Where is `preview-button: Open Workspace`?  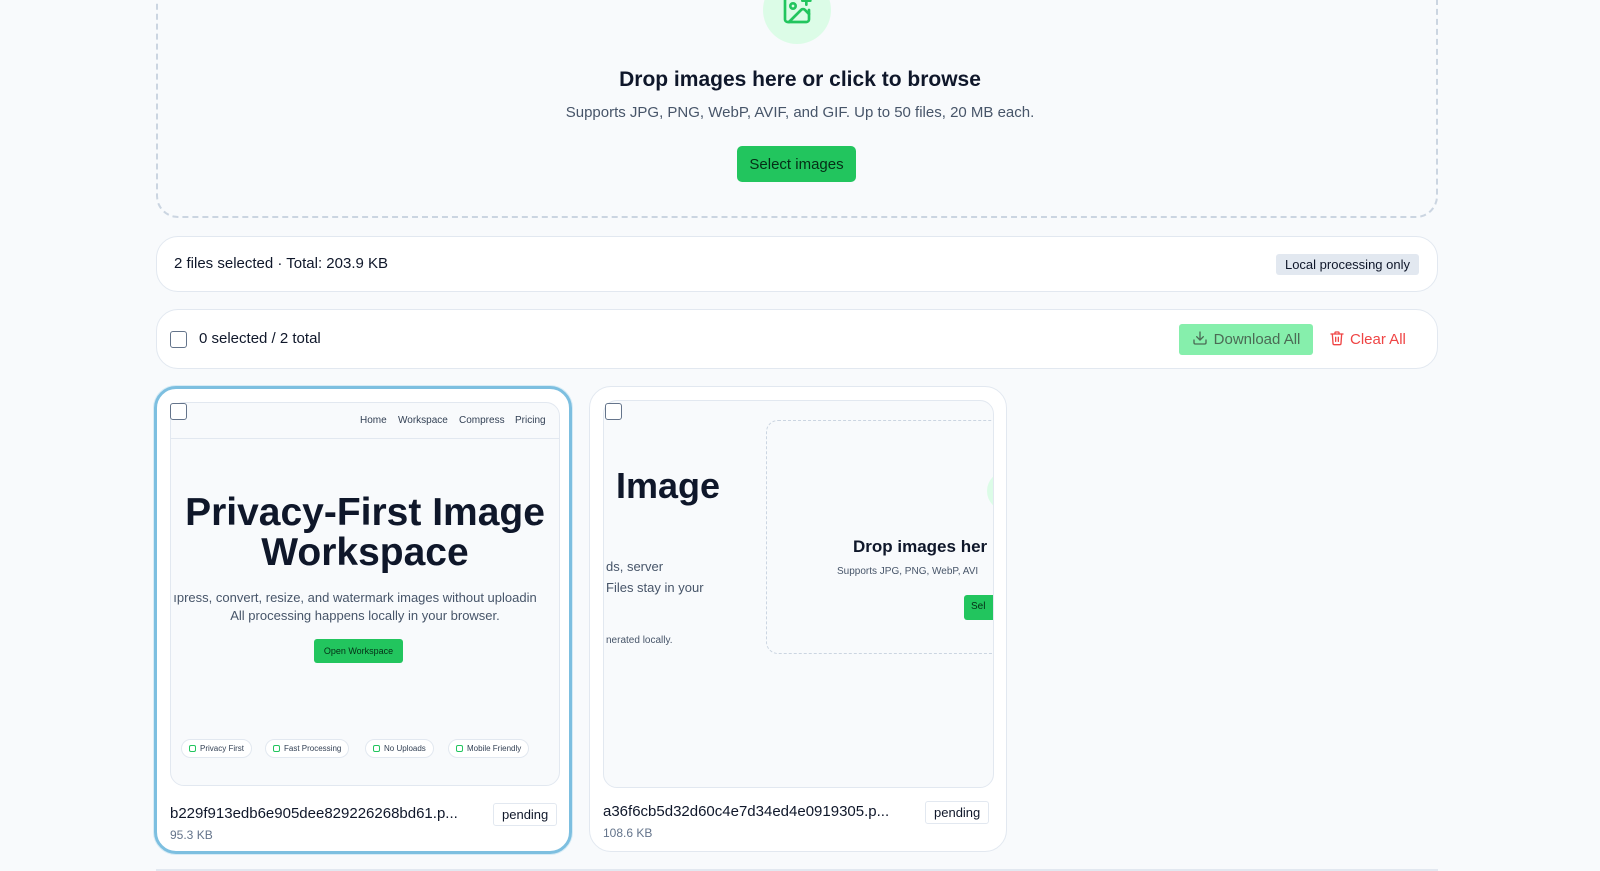 preview-button: Open Workspace is located at coordinates (358, 651).